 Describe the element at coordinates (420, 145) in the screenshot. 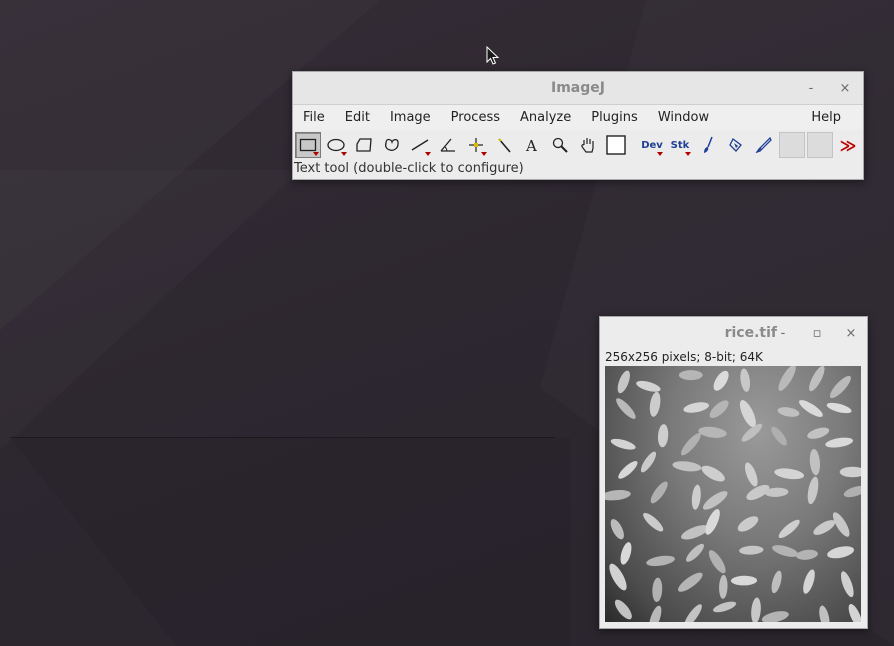

I see `line-tool` at that location.